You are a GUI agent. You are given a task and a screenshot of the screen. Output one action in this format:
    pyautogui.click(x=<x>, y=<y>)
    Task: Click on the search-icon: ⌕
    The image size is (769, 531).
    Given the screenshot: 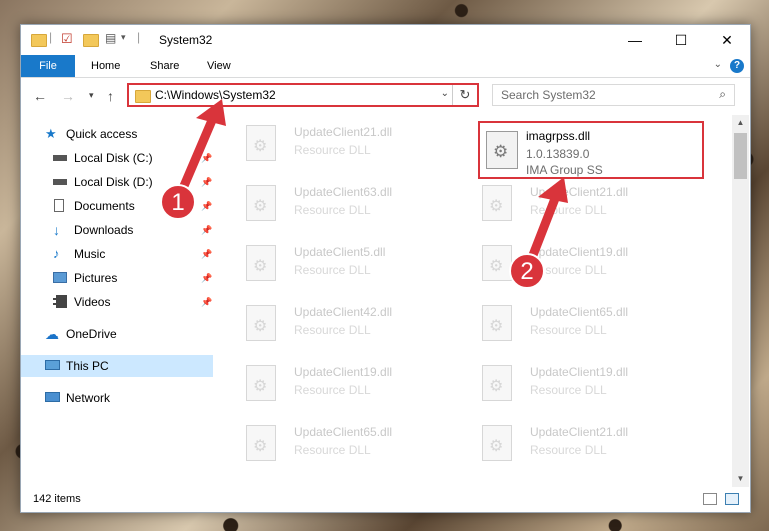 What is the action you would take?
    pyautogui.click(x=722, y=94)
    